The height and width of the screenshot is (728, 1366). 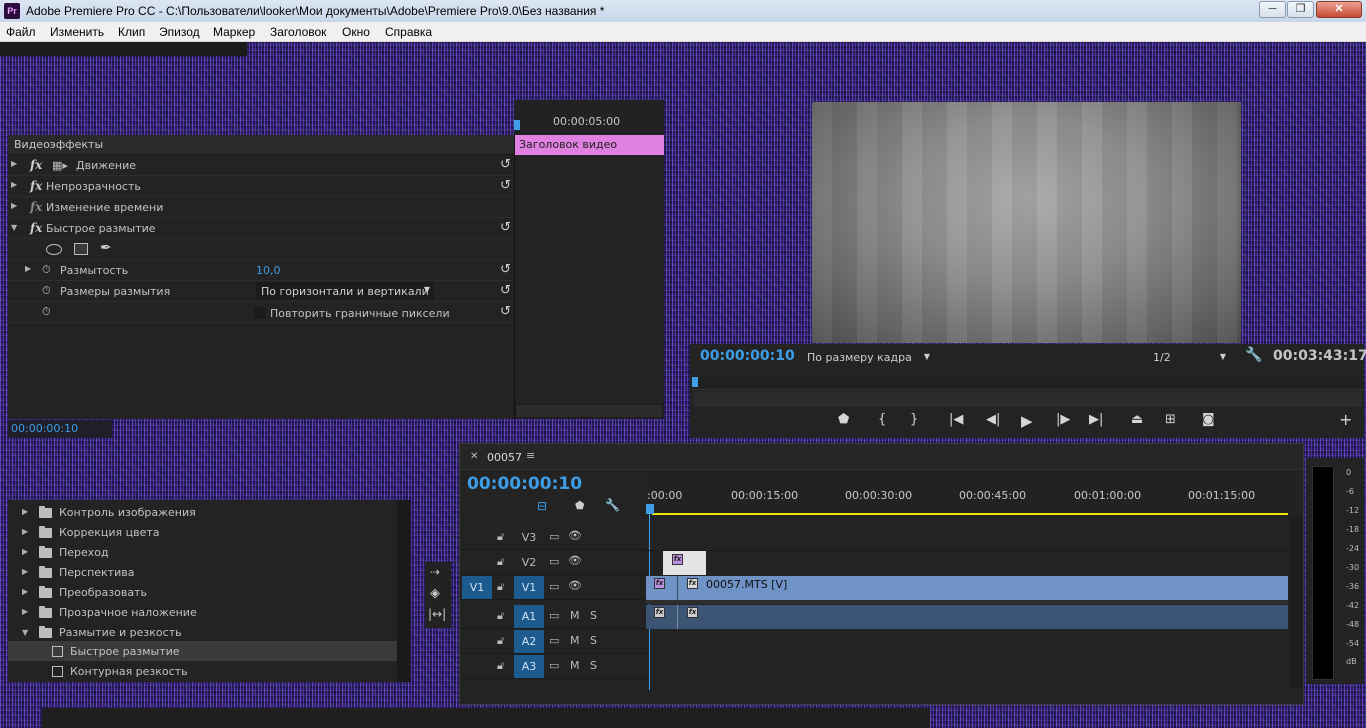 What do you see at coordinates (60, 165) in the screenshot?
I see `motion-transform-icon: ▦▸` at bounding box center [60, 165].